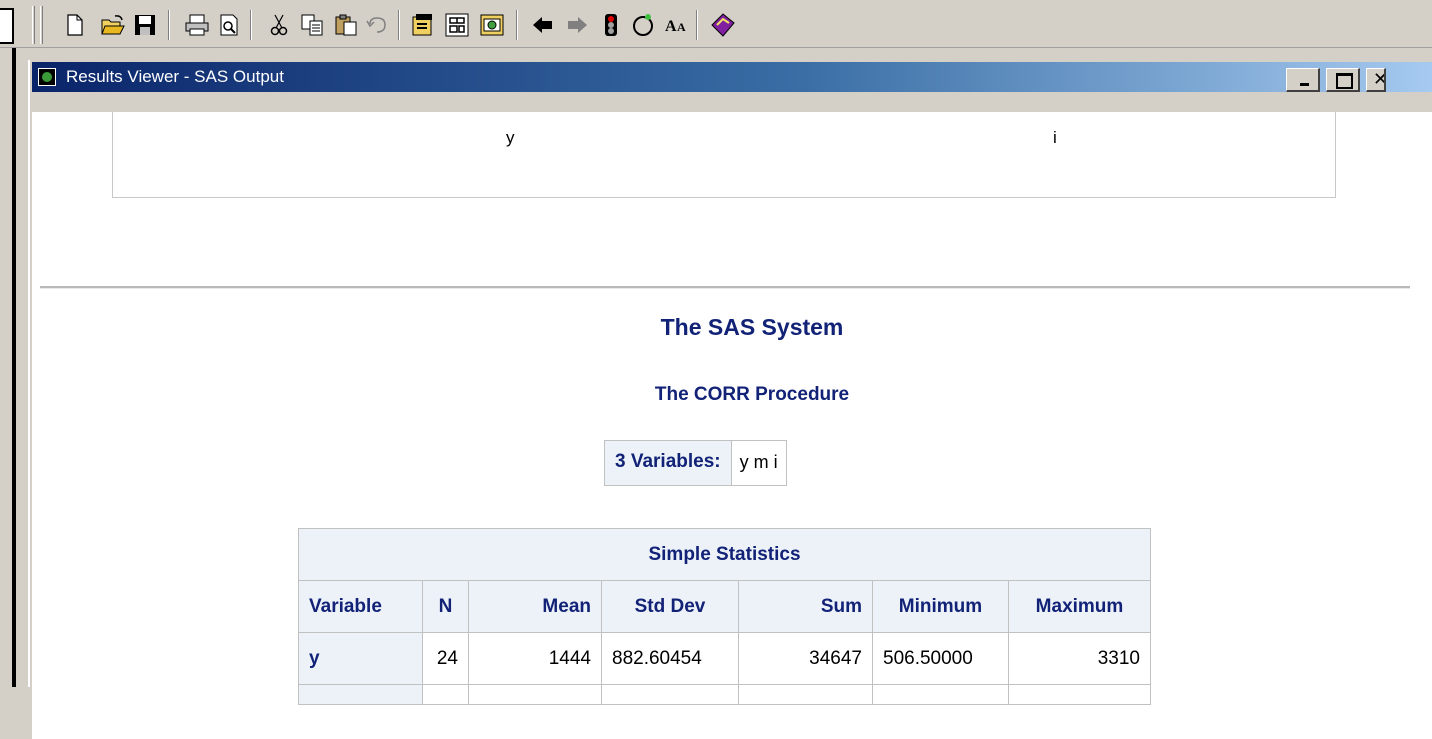  Describe the element at coordinates (535, 606) in the screenshot. I see `column-header: Mean` at that location.